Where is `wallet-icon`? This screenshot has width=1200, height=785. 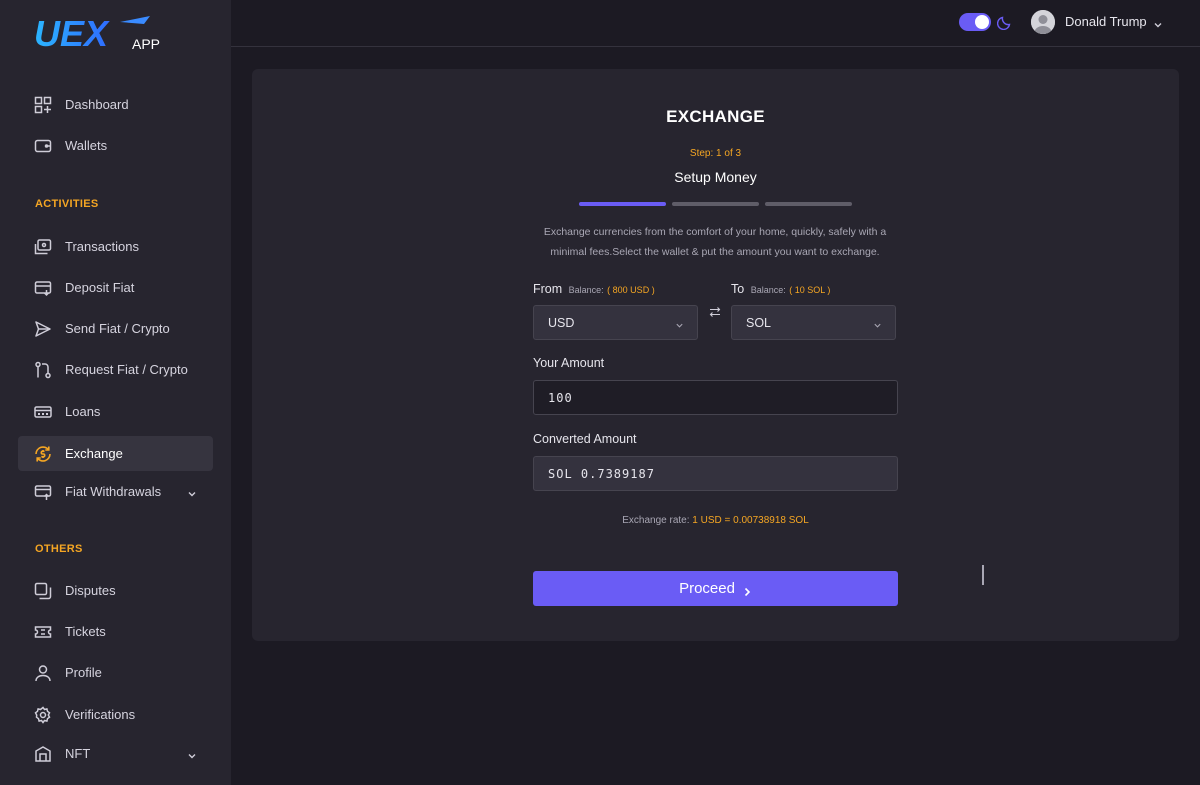 wallet-icon is located at coordinates (43, 146).